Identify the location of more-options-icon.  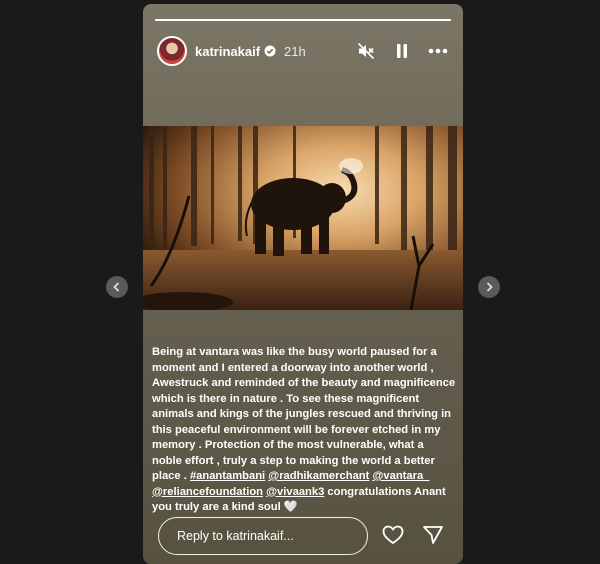
(438, 51).